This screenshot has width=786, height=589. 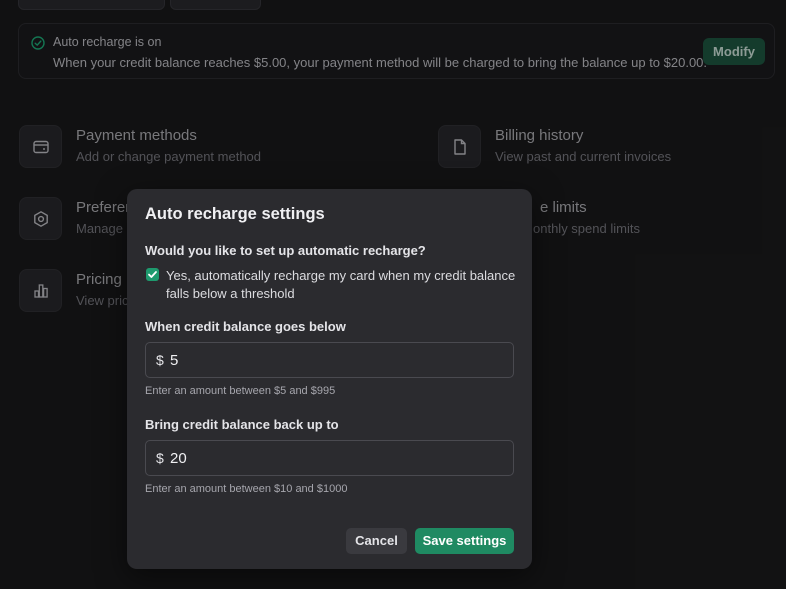 I want to click on threshold-field: $, so click(x=329, y=360).